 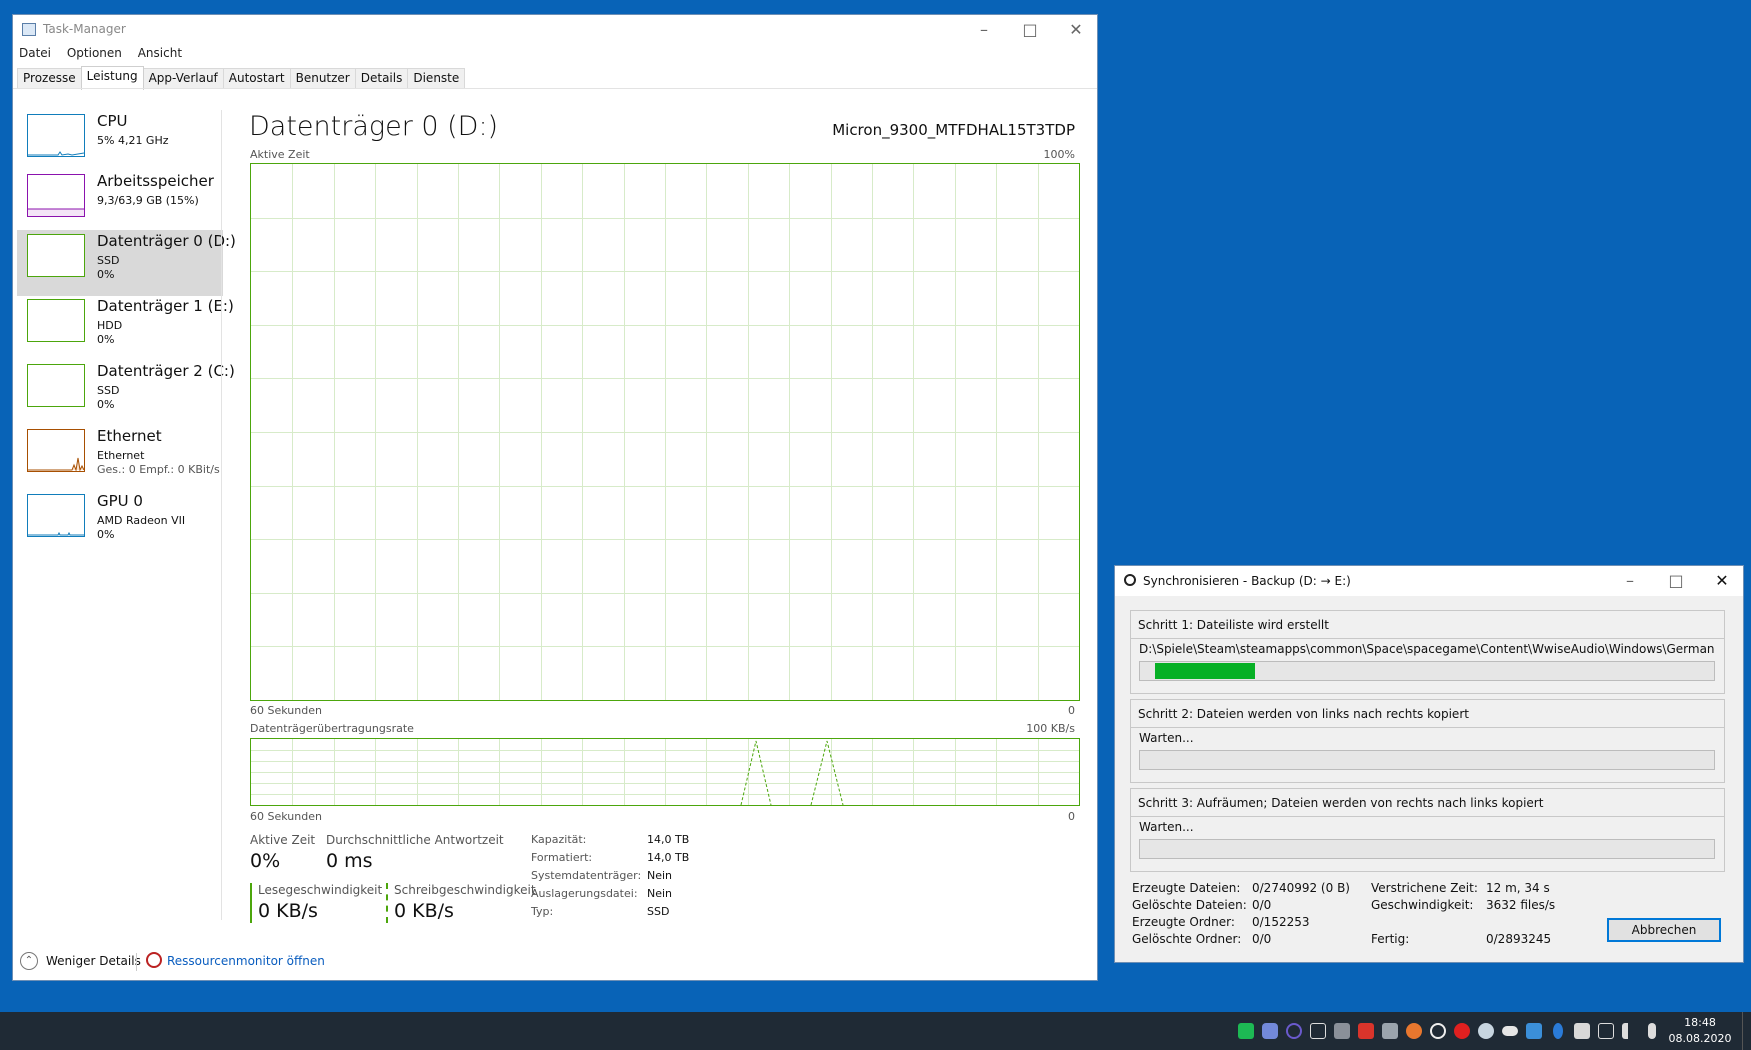 What do you see at coordinates (120, 143) in the screenshot?
I see `sidebar-item-cpu: CPU 5% 4,21 GHz` at bounding box center [120, 143].